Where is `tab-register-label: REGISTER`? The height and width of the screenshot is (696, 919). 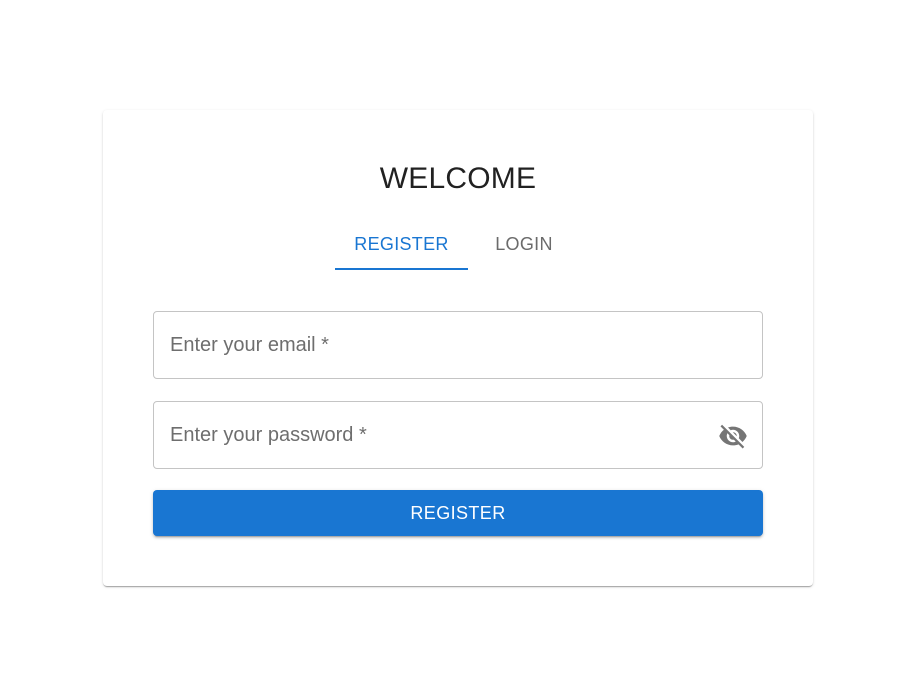 tab-register-label: REGISTER is located at coordinates (401, 243).